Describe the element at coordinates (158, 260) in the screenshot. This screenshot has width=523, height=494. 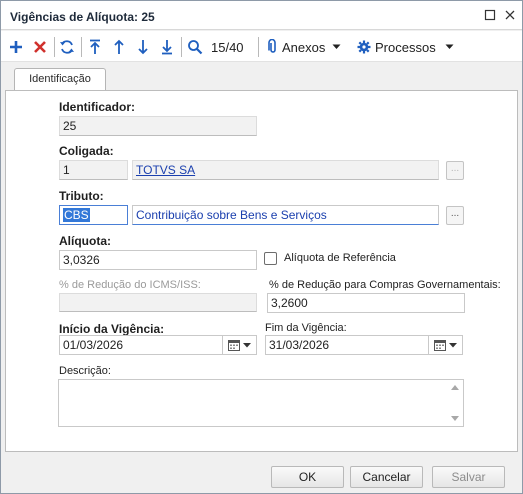
I see `aliquota-input: 3,0326` at that location.